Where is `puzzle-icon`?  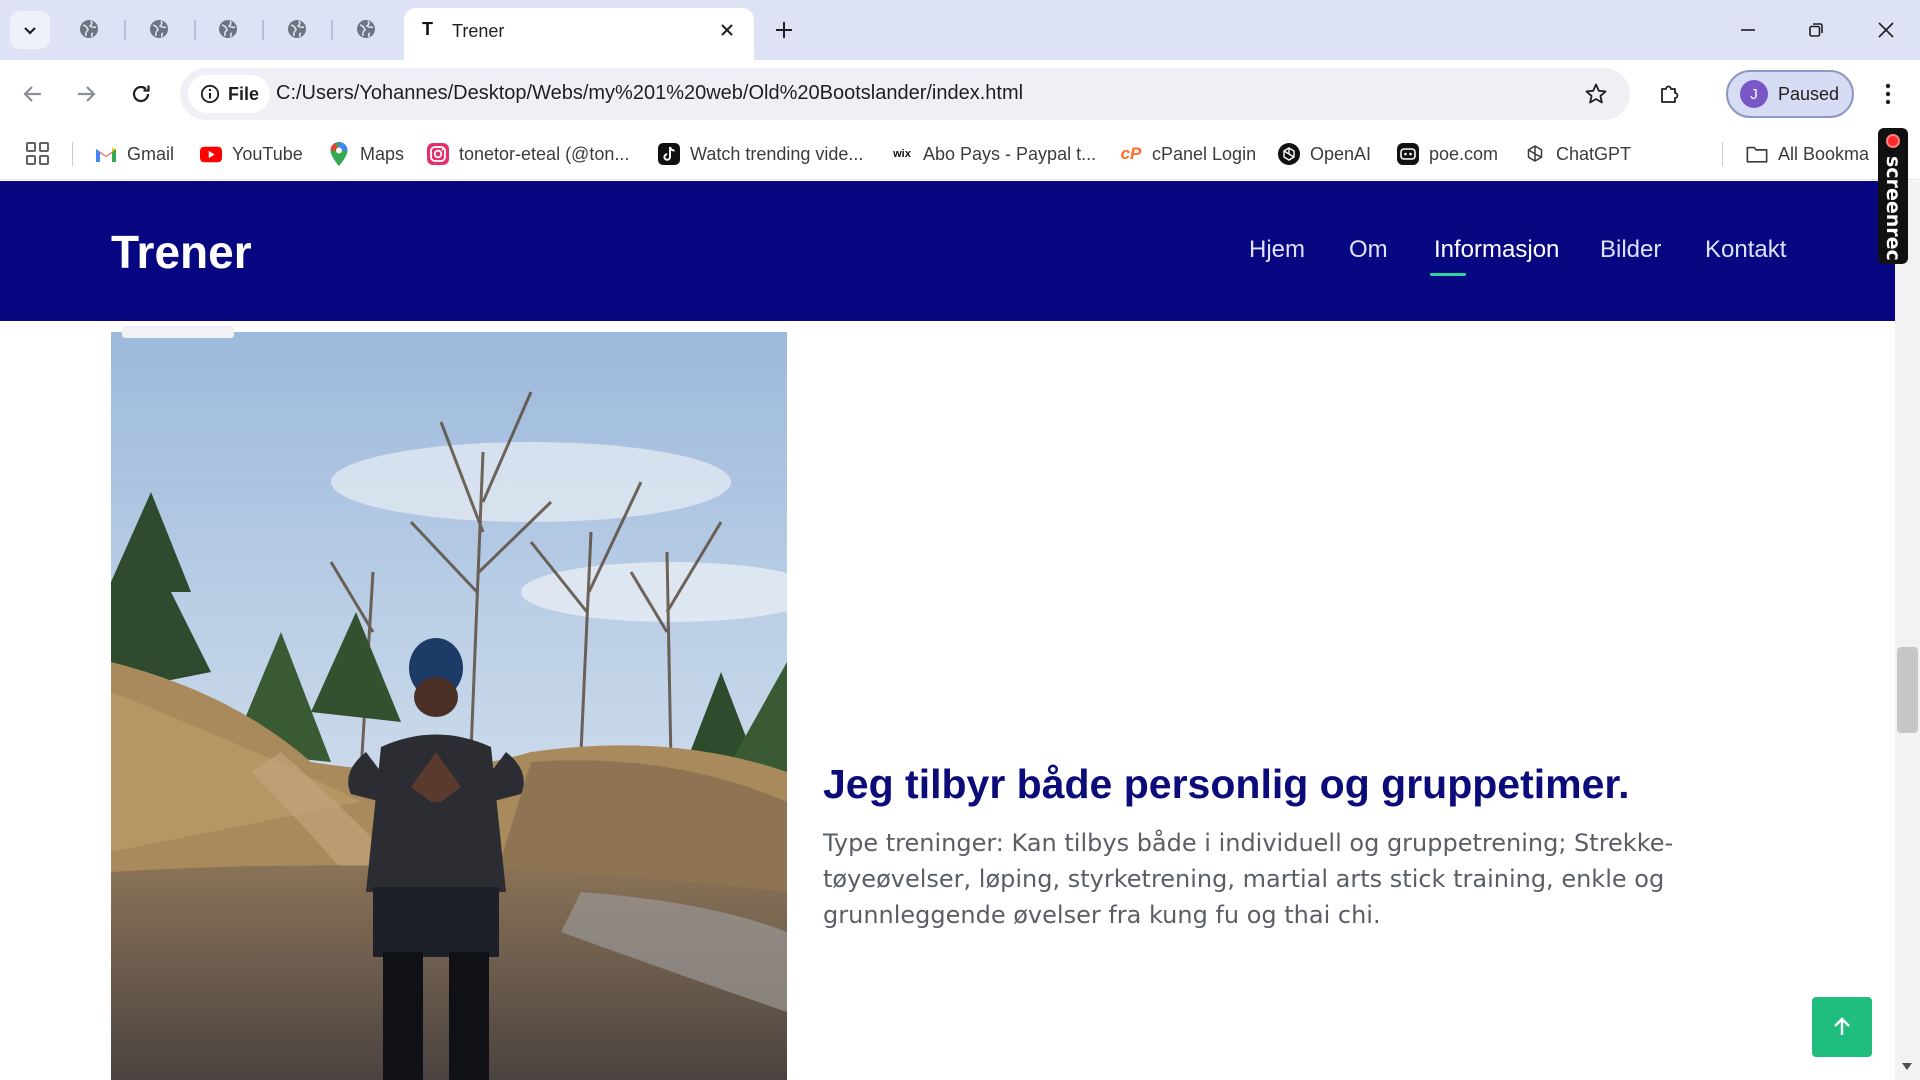 puzzle-icon is located at coordinates (1670, 94).